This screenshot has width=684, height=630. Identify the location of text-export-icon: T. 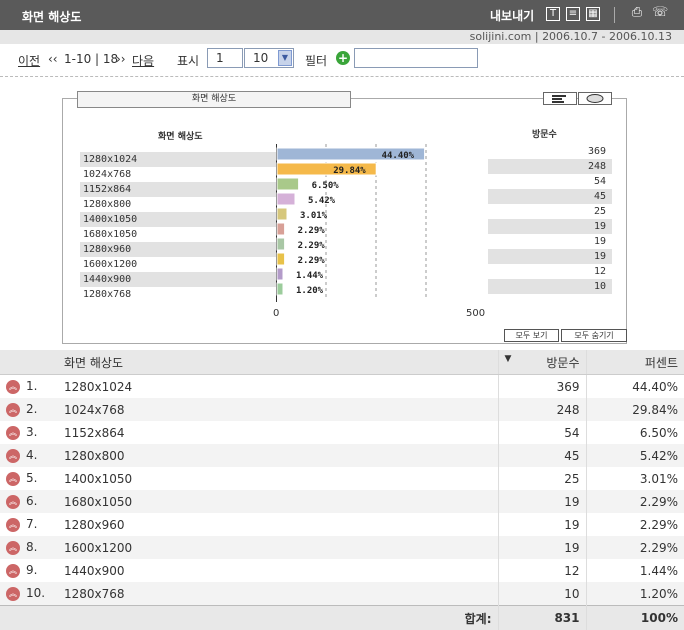
(553, 14).